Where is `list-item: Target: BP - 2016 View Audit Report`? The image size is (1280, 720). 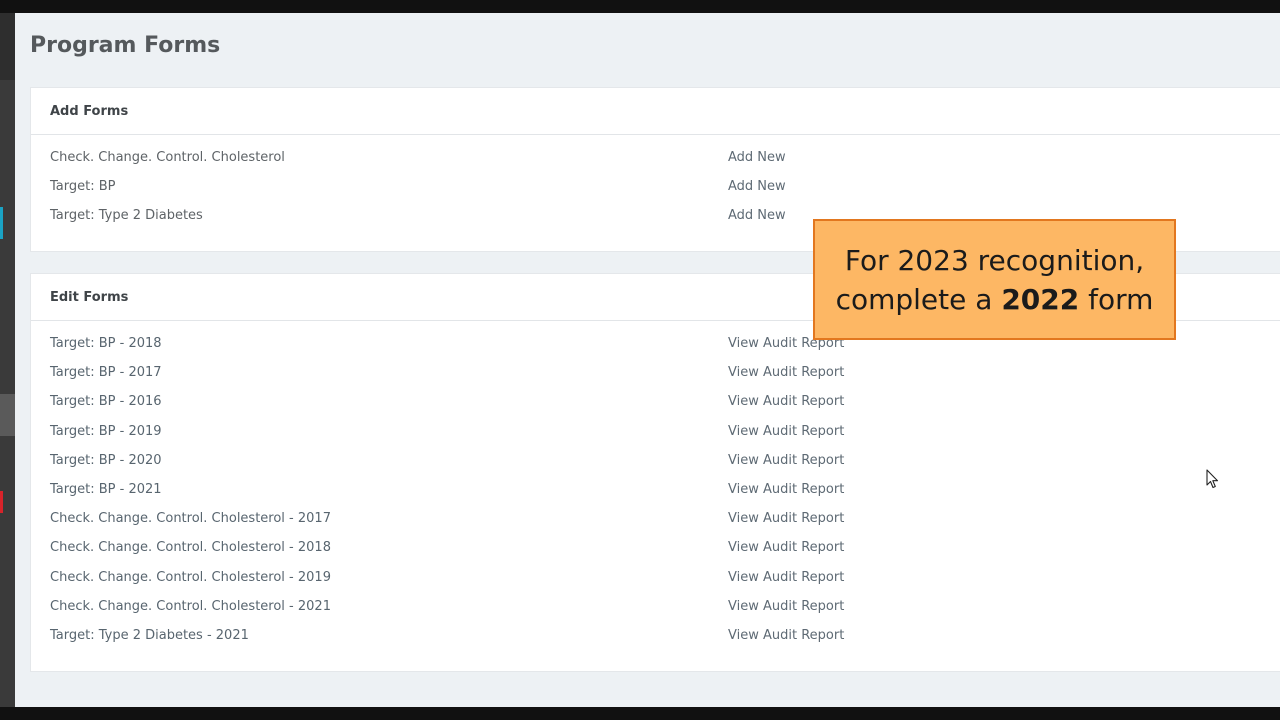
list-item: Target: BP - 2016 View Audit Report is located at coordinates (655, 402).